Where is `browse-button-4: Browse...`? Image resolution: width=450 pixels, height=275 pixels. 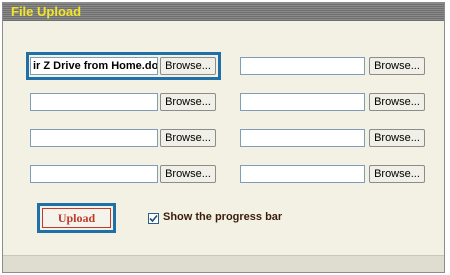 browse-button-4: Browse... is located at coordinates (397, 102).